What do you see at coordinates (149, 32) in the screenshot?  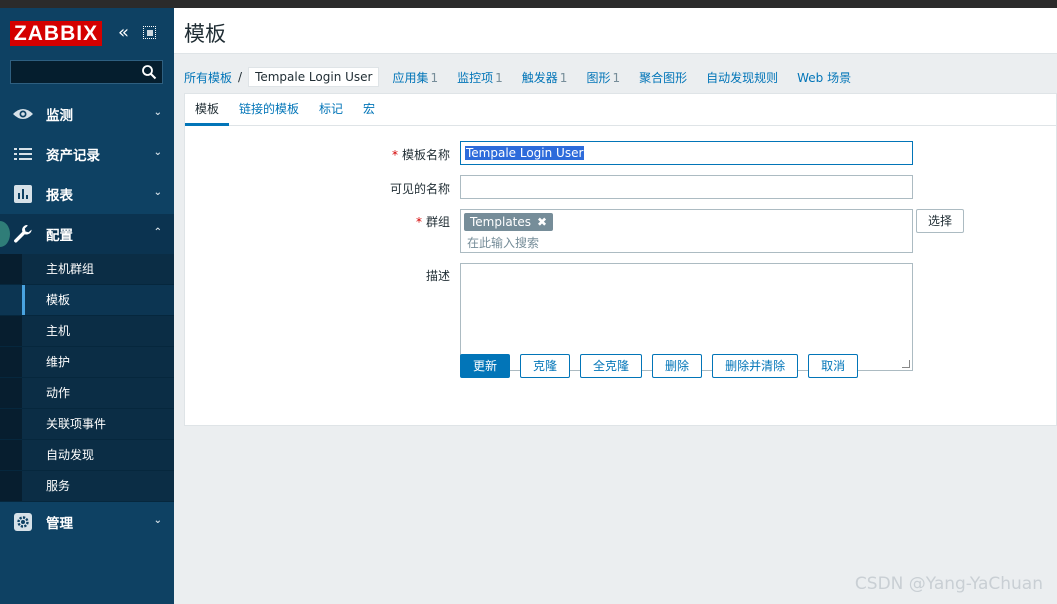 I see `kiosk-mode-icon` at bounding box center [149, 32].